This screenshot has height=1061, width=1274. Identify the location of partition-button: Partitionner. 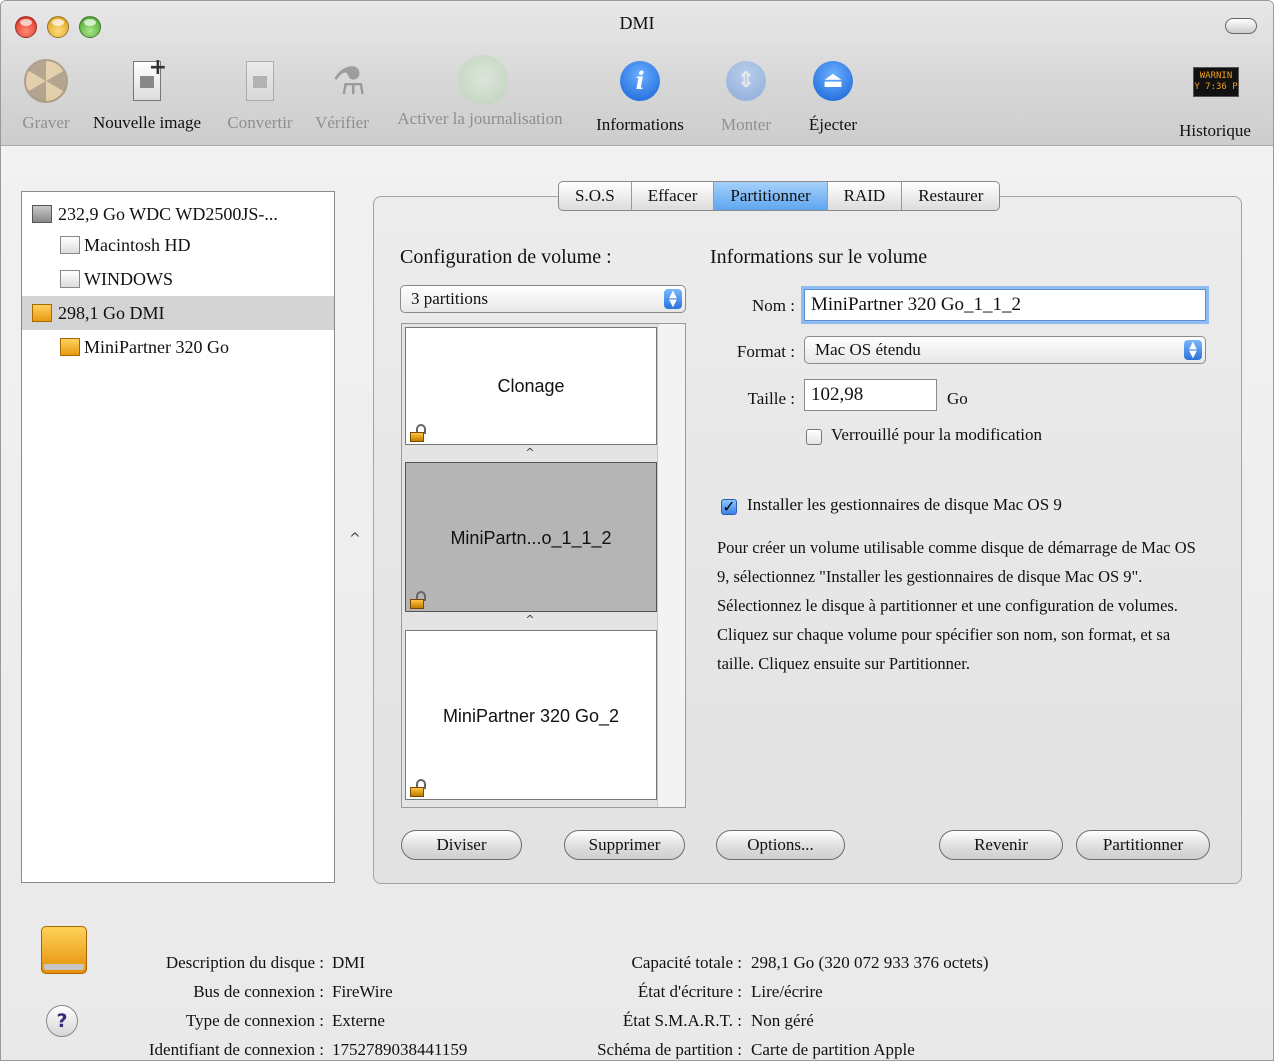
(1143, 845).